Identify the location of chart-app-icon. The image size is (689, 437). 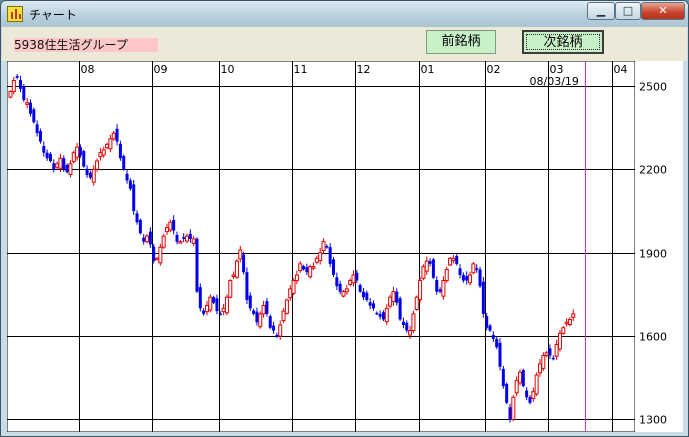
(15, 14).